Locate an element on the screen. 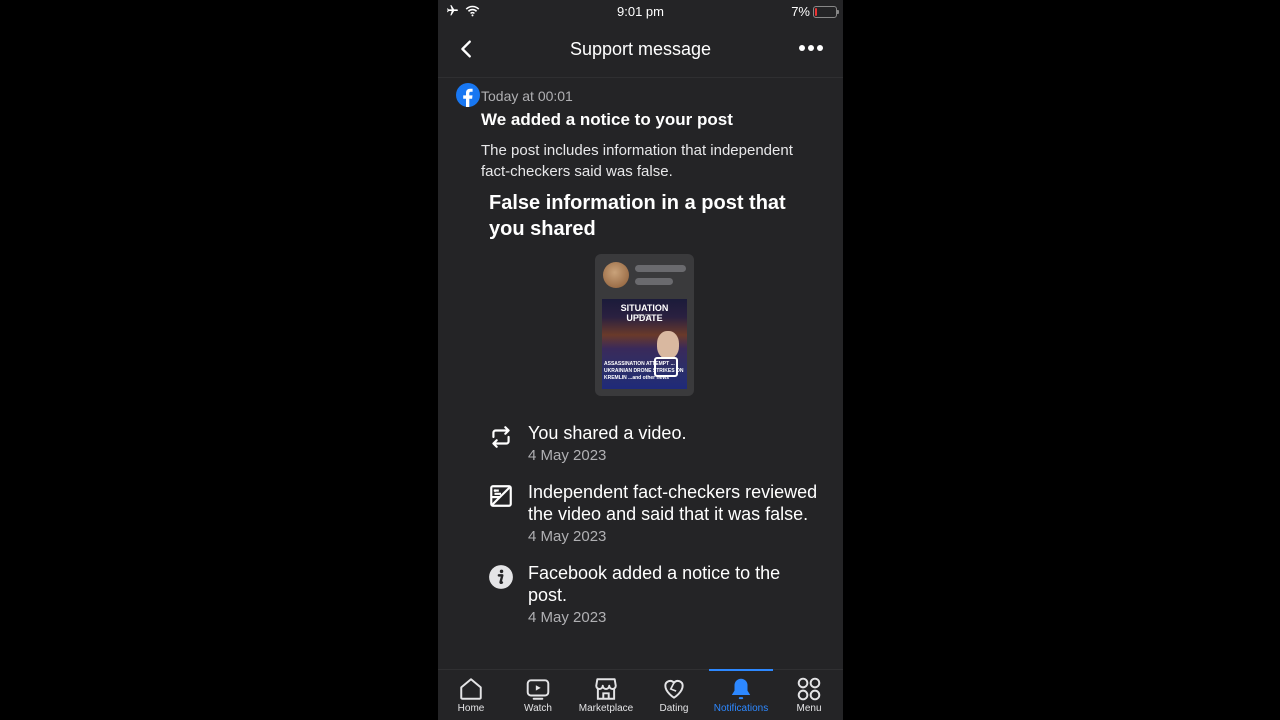 The image size is (1280, 720). share-icon is located at coordinates (501, 437).